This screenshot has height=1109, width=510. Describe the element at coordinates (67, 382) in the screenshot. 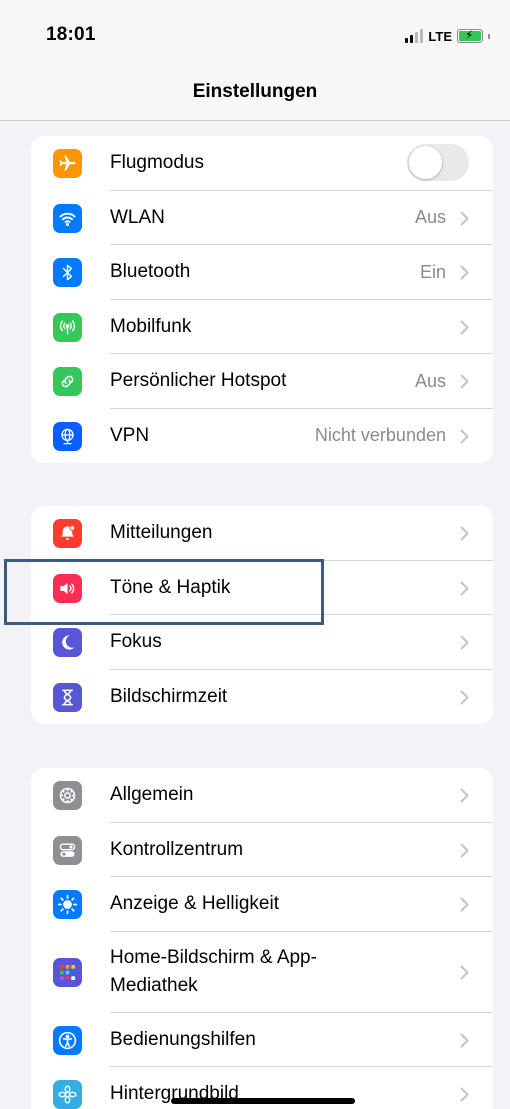

I see `hotspot-link-icon` at that location.